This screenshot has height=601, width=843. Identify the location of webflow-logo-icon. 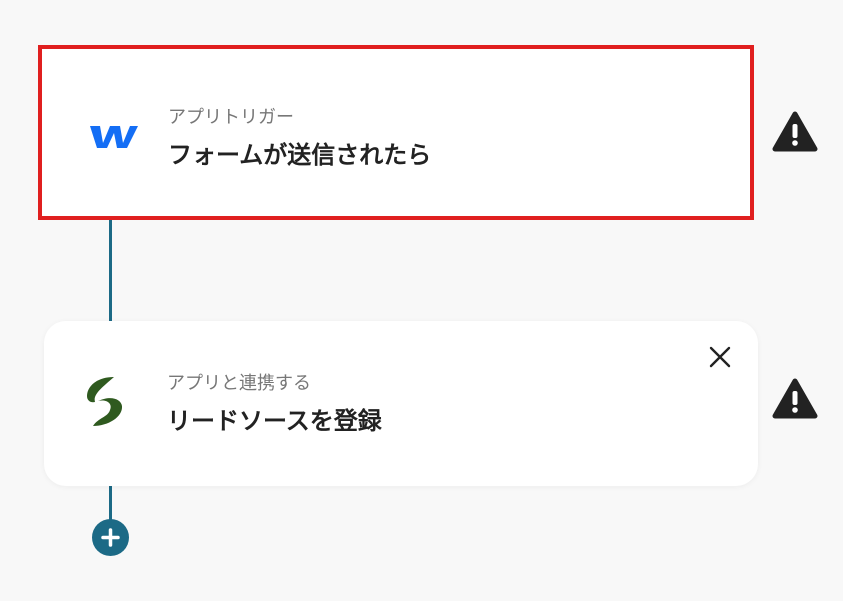
(112, 137).